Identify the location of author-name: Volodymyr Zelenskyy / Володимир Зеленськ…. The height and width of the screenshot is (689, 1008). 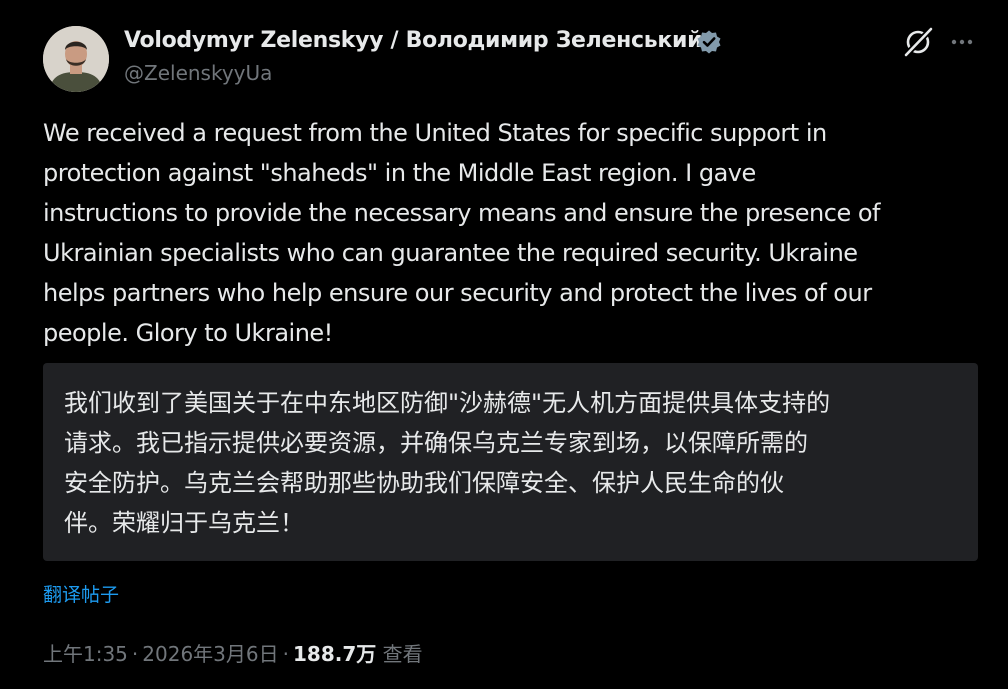
(413, 41).